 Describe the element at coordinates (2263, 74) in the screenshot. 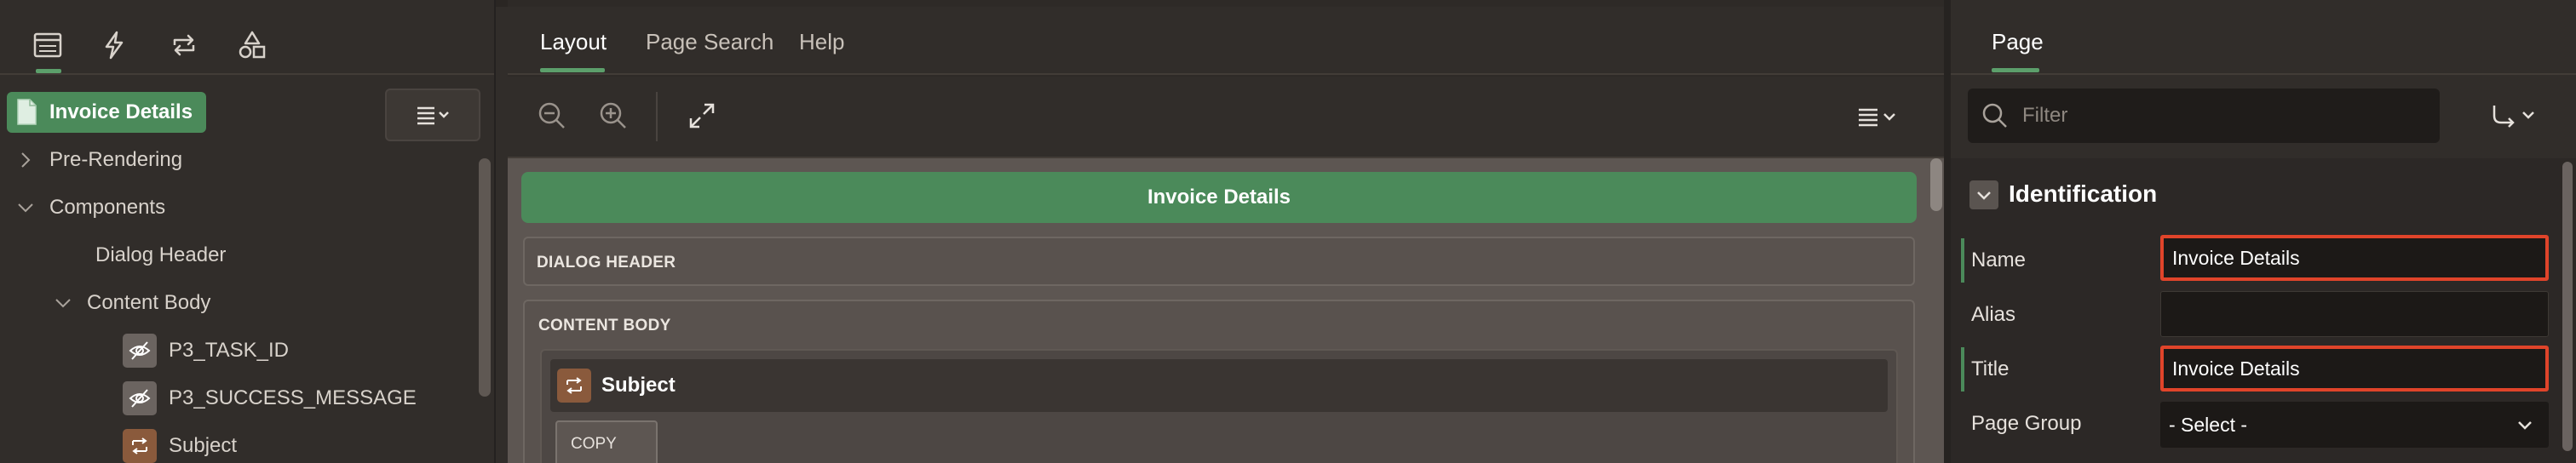

I see `right-panel-divider` at that location.